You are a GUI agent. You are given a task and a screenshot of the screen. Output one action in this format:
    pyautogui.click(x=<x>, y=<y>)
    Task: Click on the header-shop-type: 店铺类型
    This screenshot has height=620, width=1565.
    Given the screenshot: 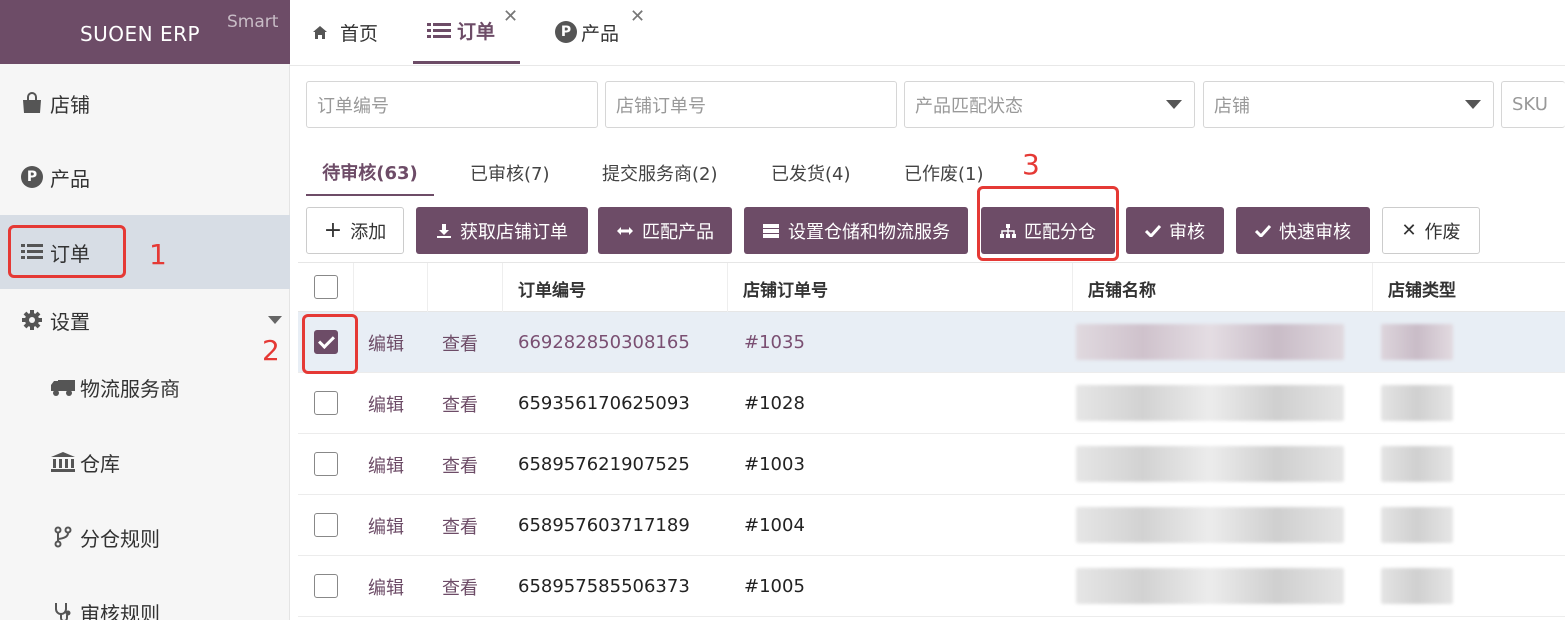 What is the action you would take?
    pyautogui.click(x=1468, y=288)
    